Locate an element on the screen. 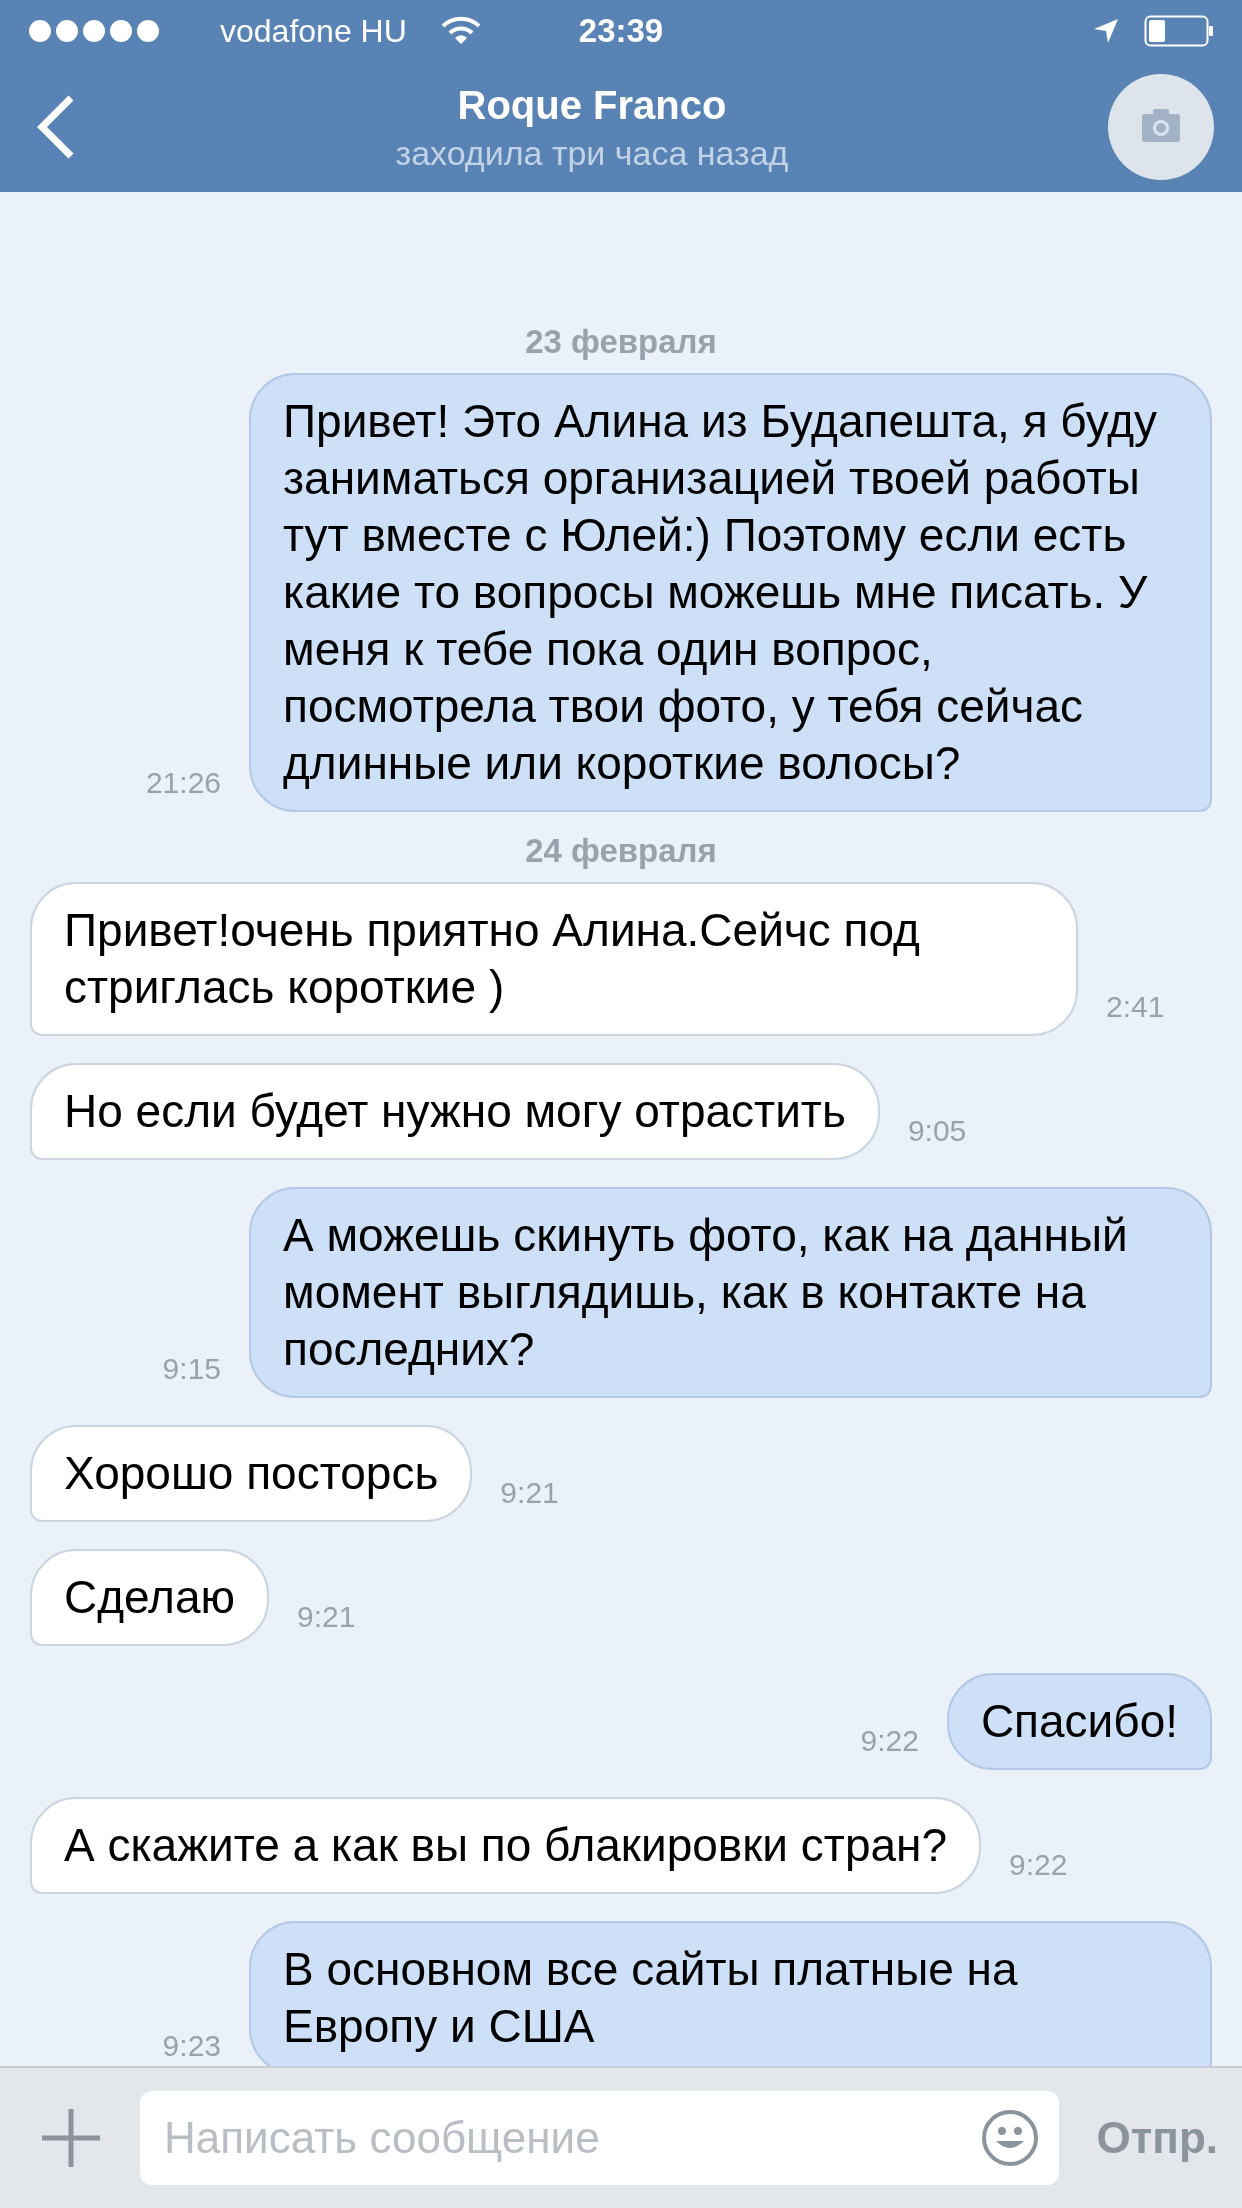 The width and height of the screenshot is (1242, 2208). back-icon is located at coordinates (56, 127).